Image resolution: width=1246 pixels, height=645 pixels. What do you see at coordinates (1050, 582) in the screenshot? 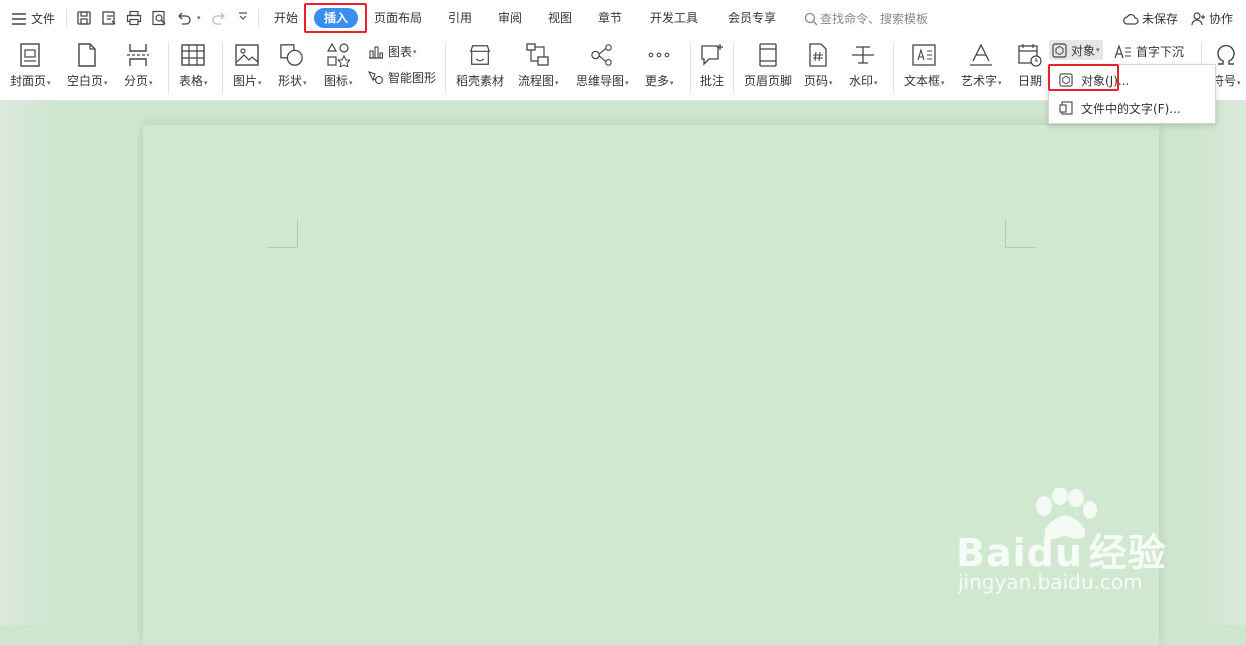
I see `watermark-url: jingyan.baidu.com` at bounding box center [1050, 582].